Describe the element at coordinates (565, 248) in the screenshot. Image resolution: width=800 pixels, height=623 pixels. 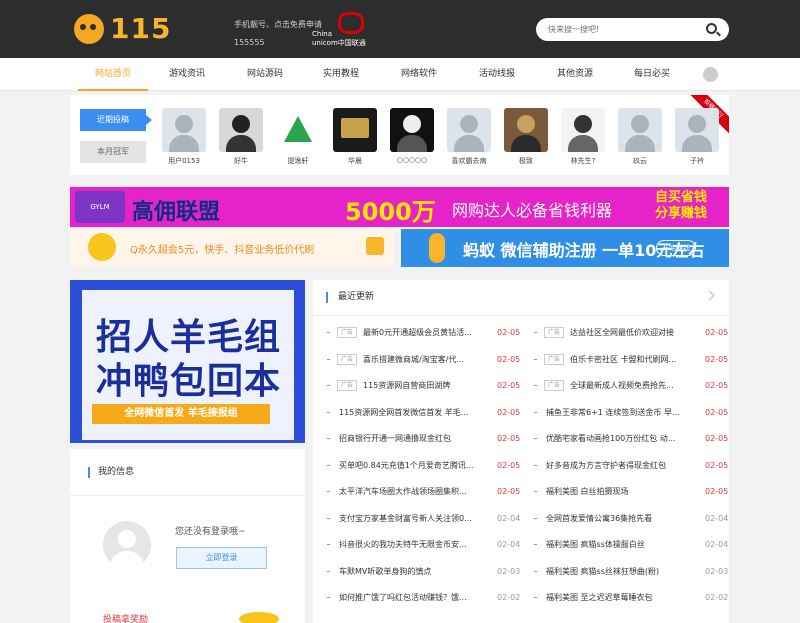
I see `banner-ant-ad: 蚂蚁 微信辅助注册 一单10元左右 开始赚钱` at that location.